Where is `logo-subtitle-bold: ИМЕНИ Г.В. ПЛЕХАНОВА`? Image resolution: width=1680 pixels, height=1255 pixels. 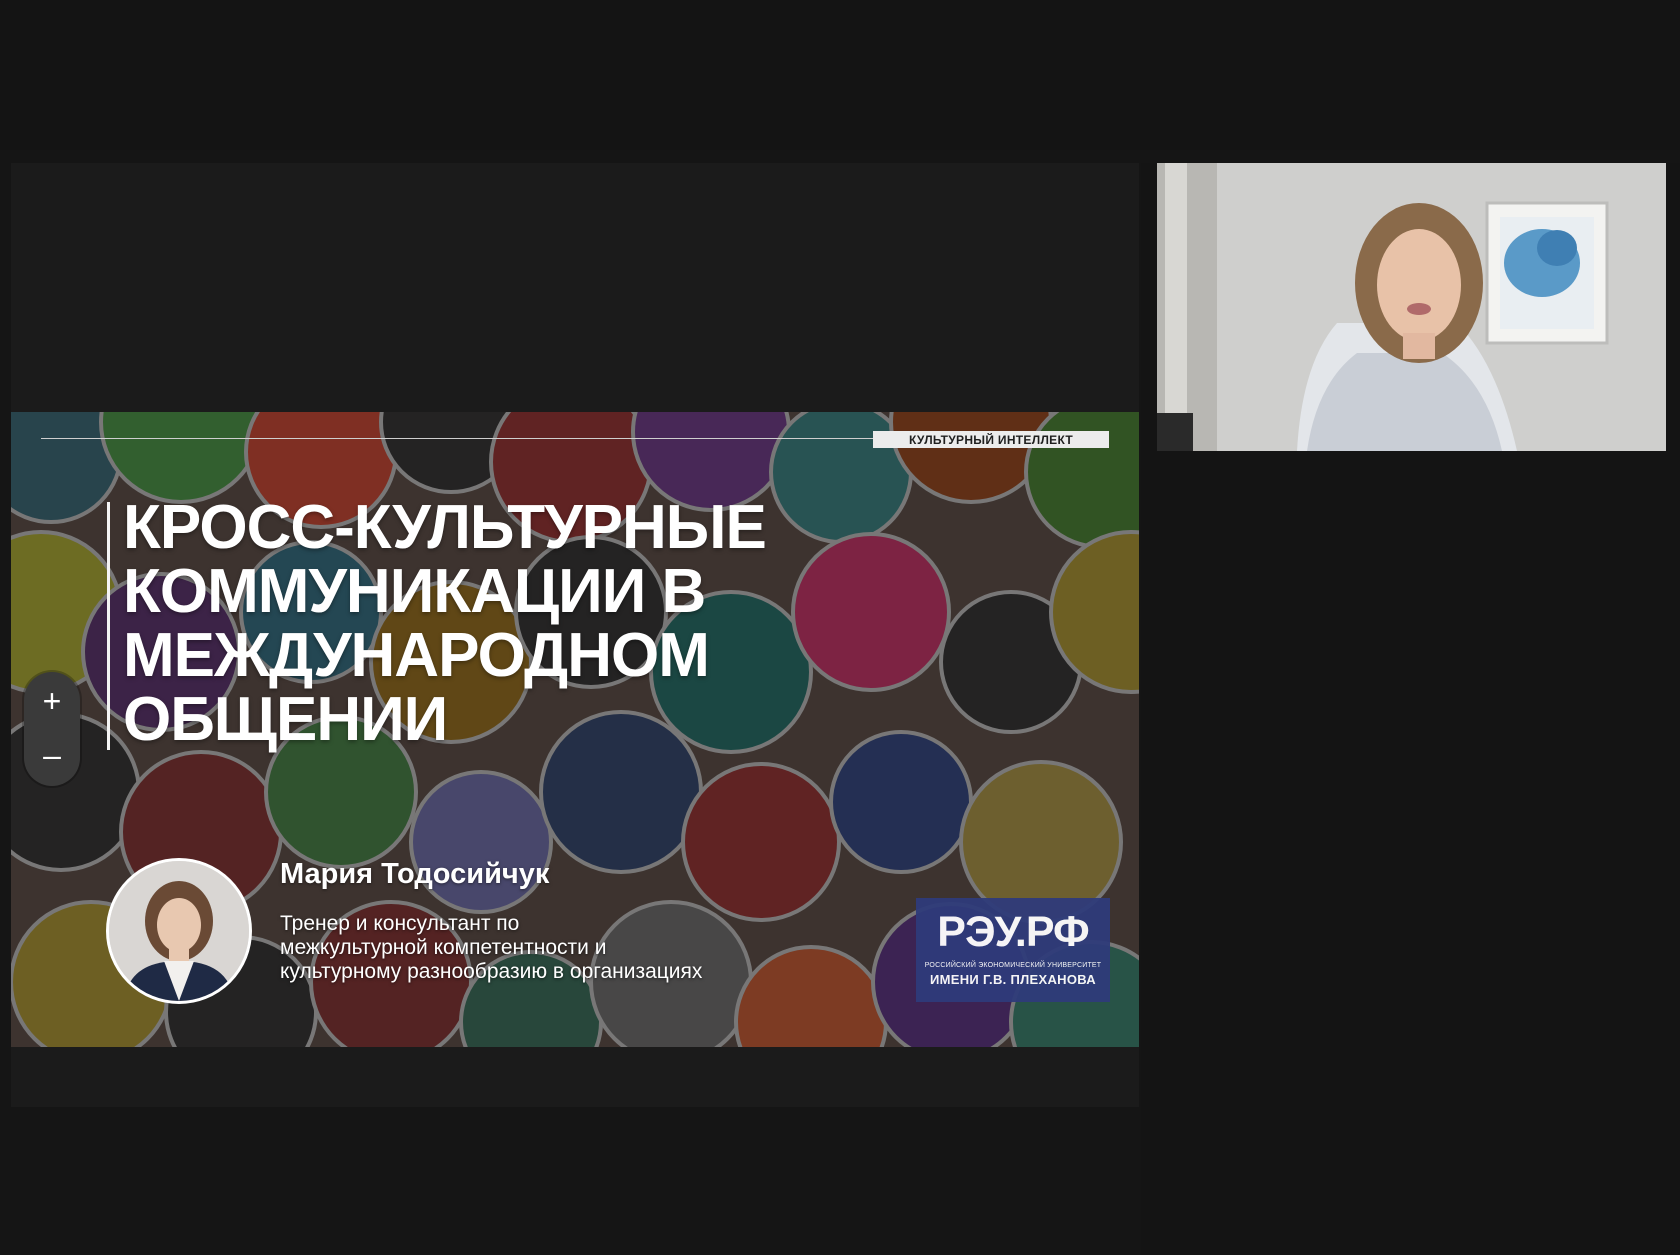 logo-subtitle-bold: ИМЕНИ Г.В. ПЛЕХАНОВА is located at coordinates (1013, 979).